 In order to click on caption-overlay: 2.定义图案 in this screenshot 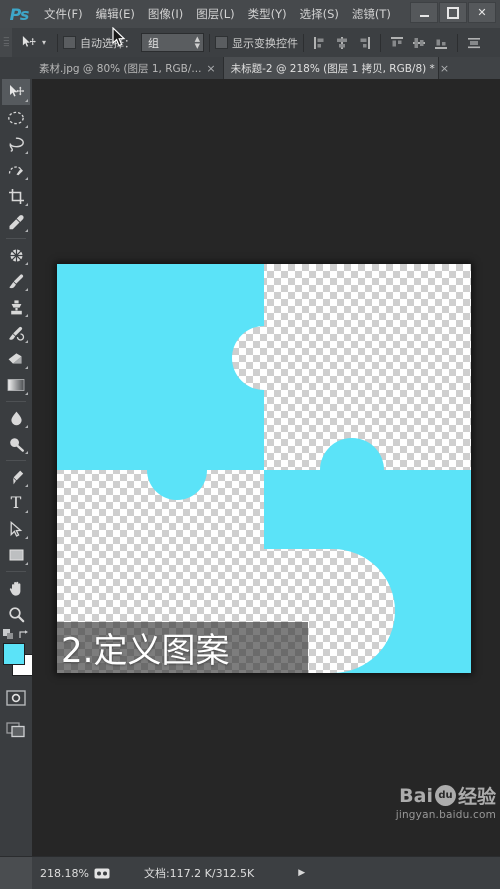, I will do `click(182, 647)`.